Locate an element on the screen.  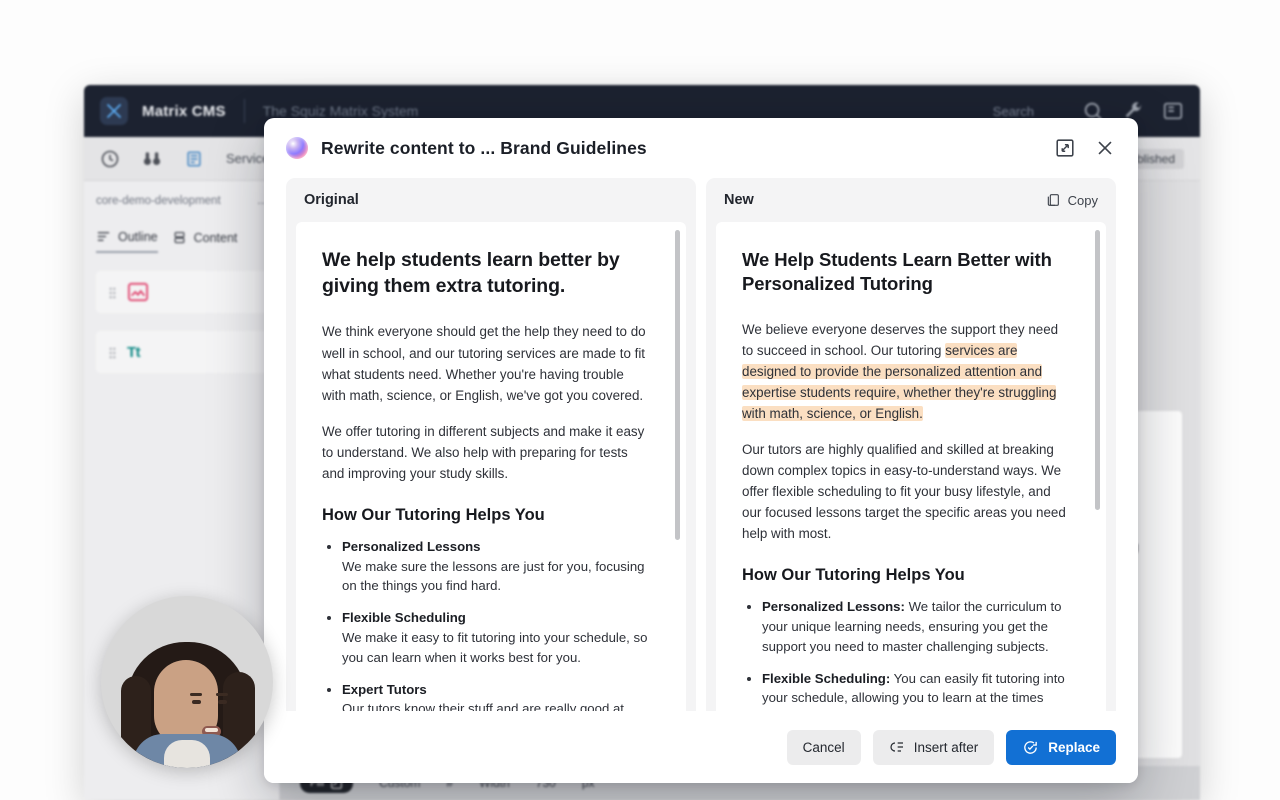
outline-icon is located at coordinates (103, 236).